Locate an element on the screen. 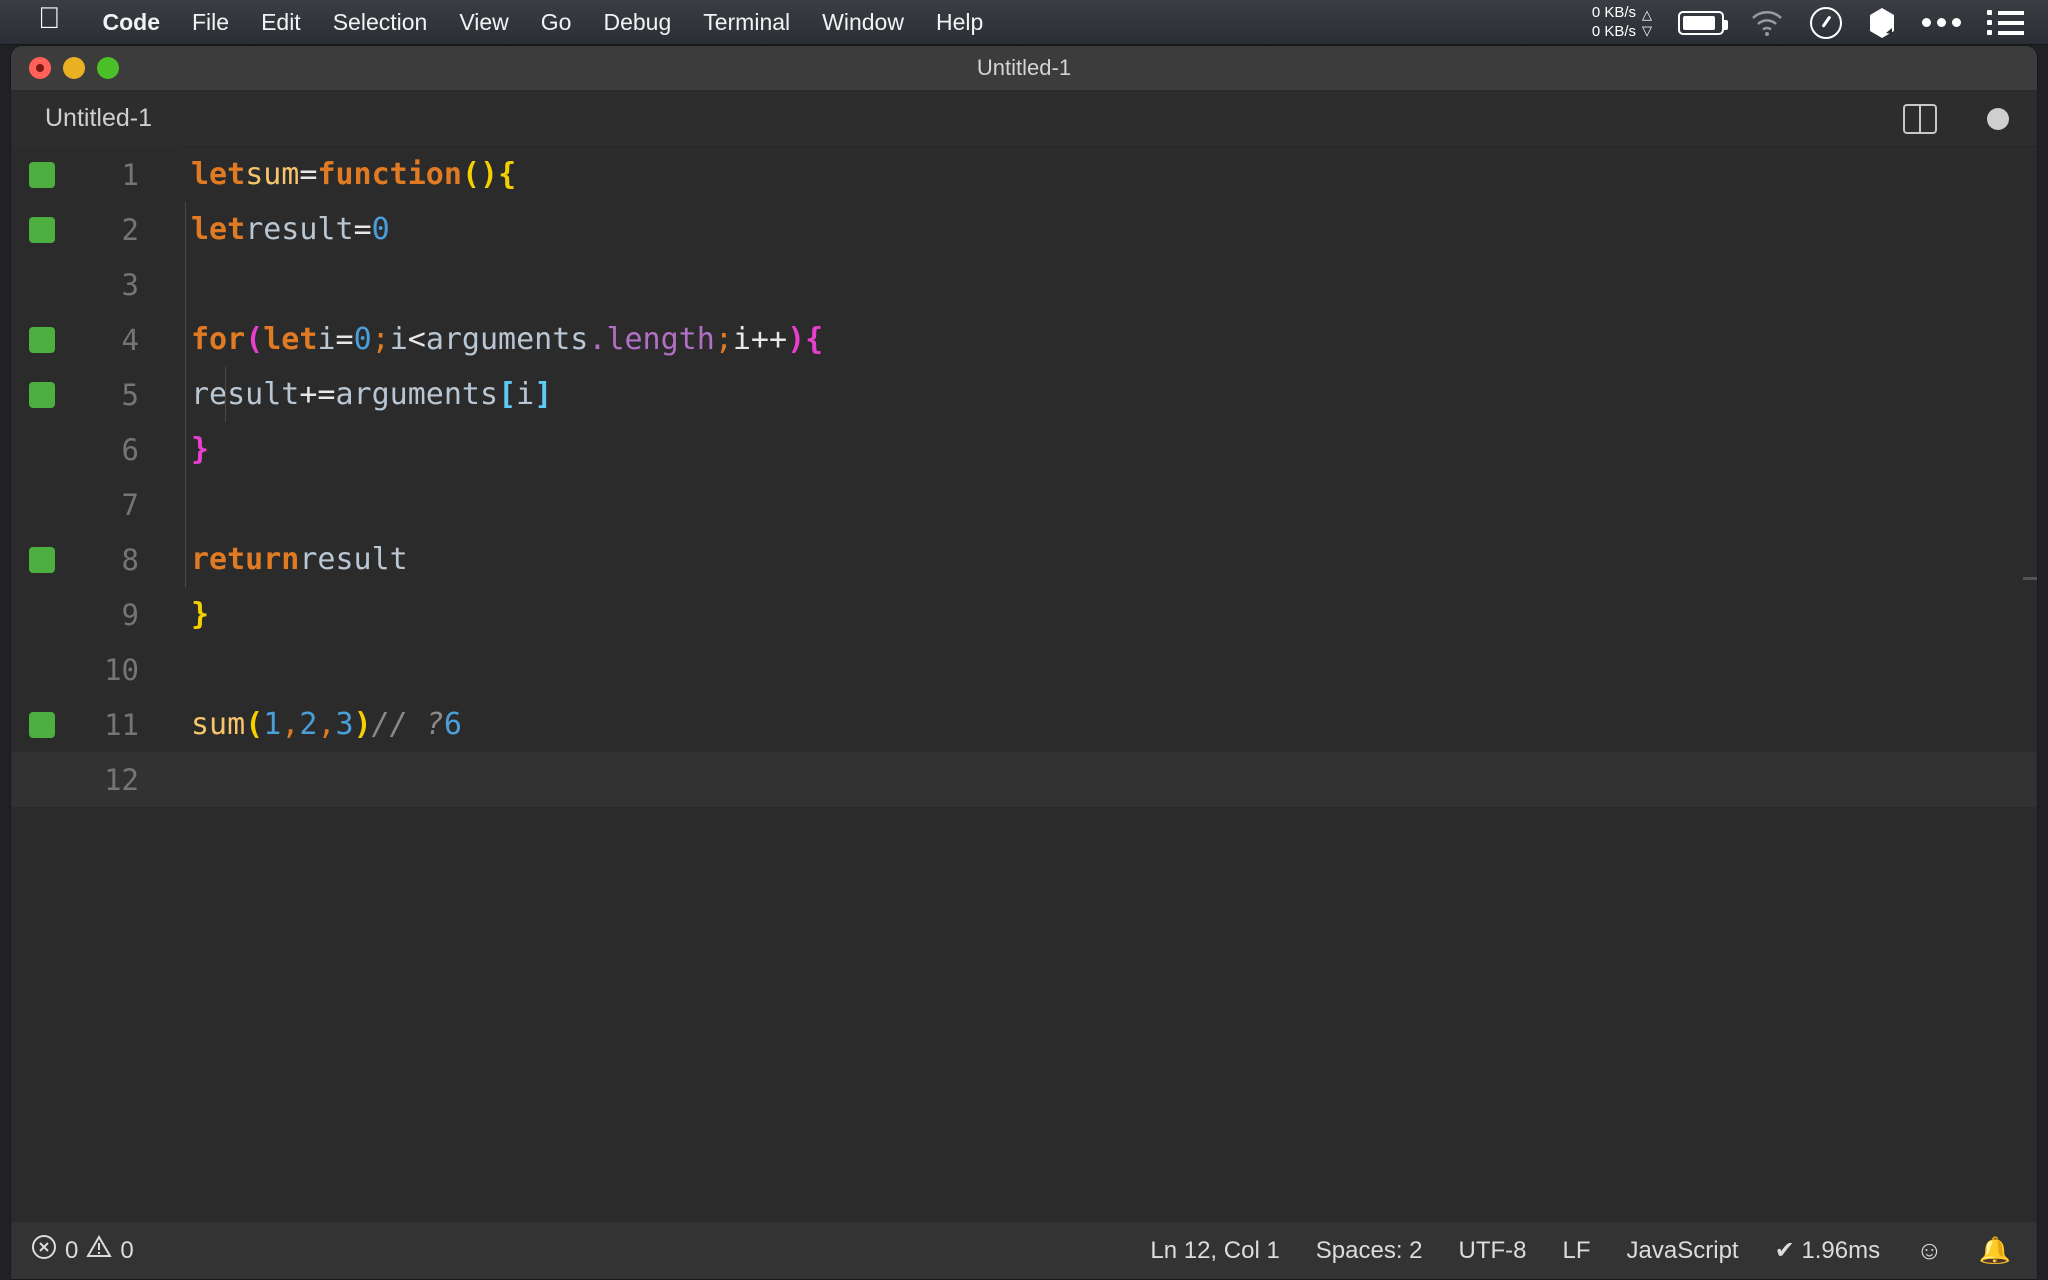 Image resolution: width=2048 pixels, height=1280 pixels. editor-line: 3 is located at coordinates (1024, 284).